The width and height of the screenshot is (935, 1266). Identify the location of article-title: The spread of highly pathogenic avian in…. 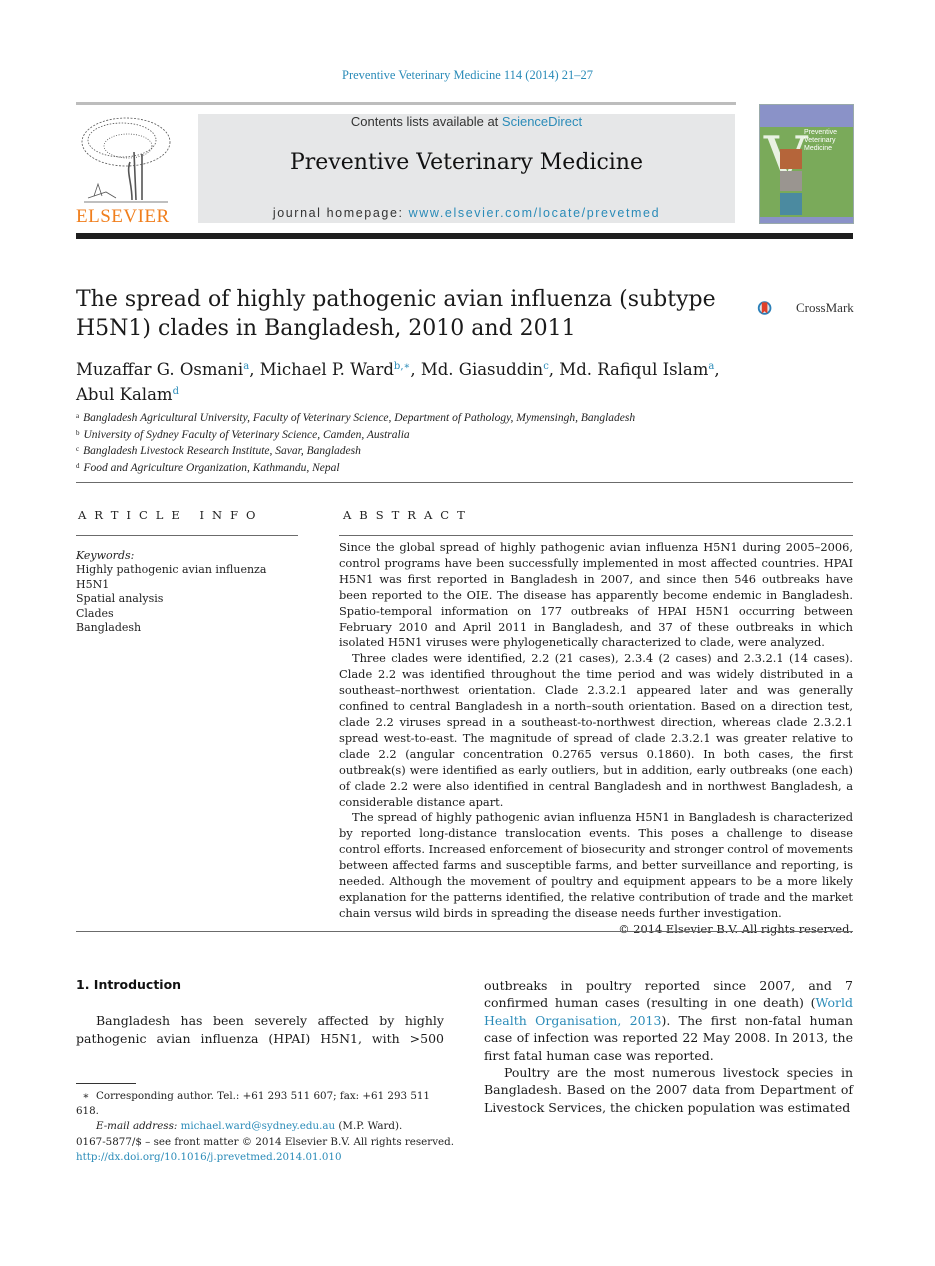
(396, 314).